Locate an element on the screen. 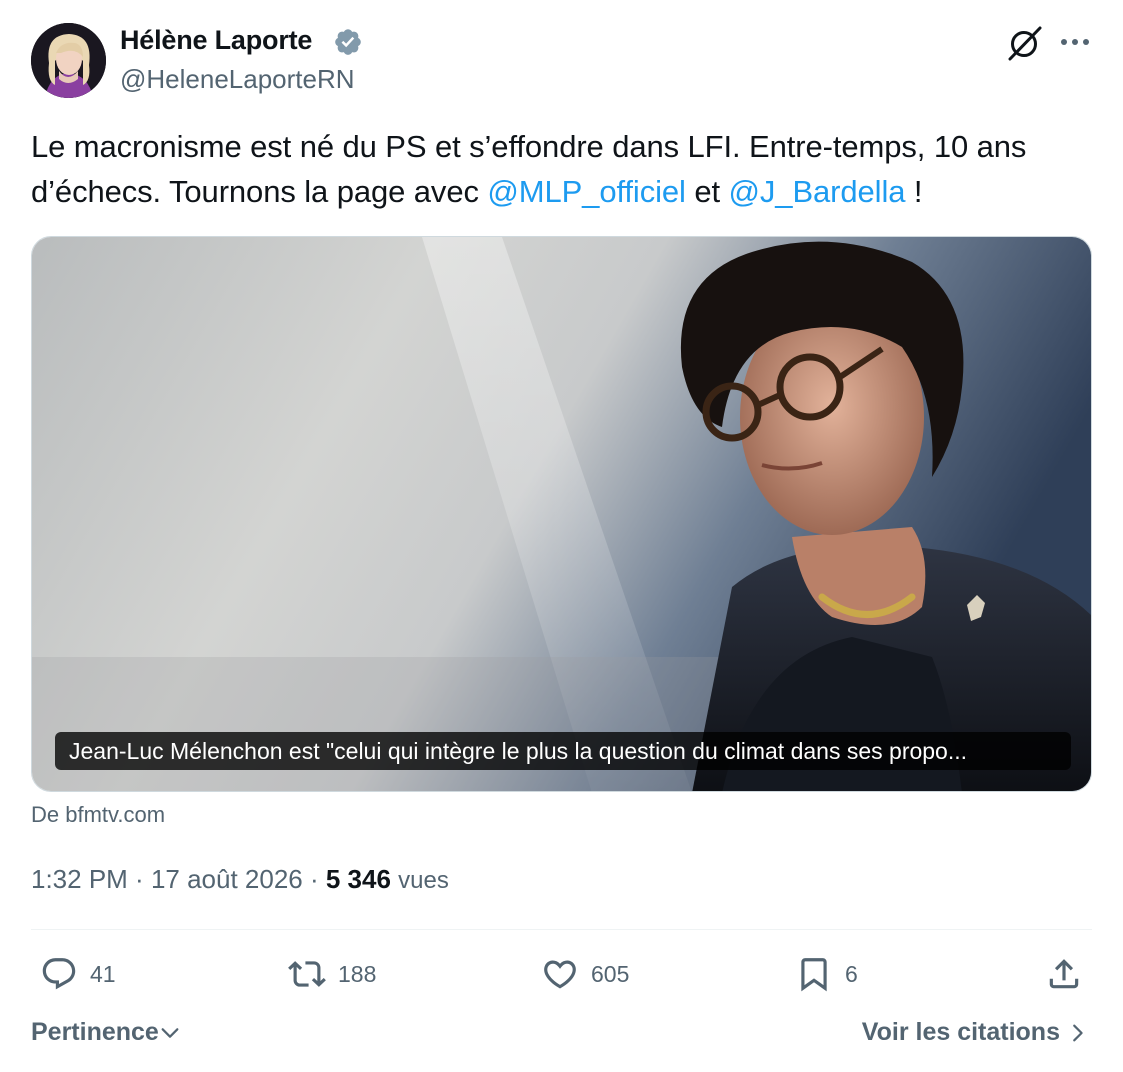  share-button is located at coordinates (1064, 974).